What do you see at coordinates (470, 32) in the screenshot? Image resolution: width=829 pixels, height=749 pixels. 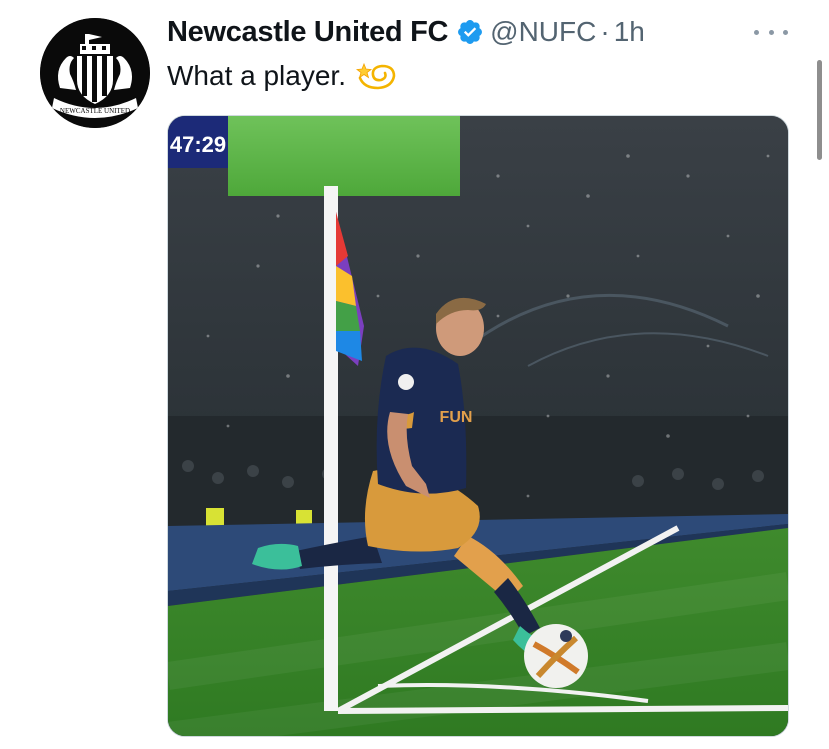 I see `verified-badge-icon` at bounding box center [470, 32].